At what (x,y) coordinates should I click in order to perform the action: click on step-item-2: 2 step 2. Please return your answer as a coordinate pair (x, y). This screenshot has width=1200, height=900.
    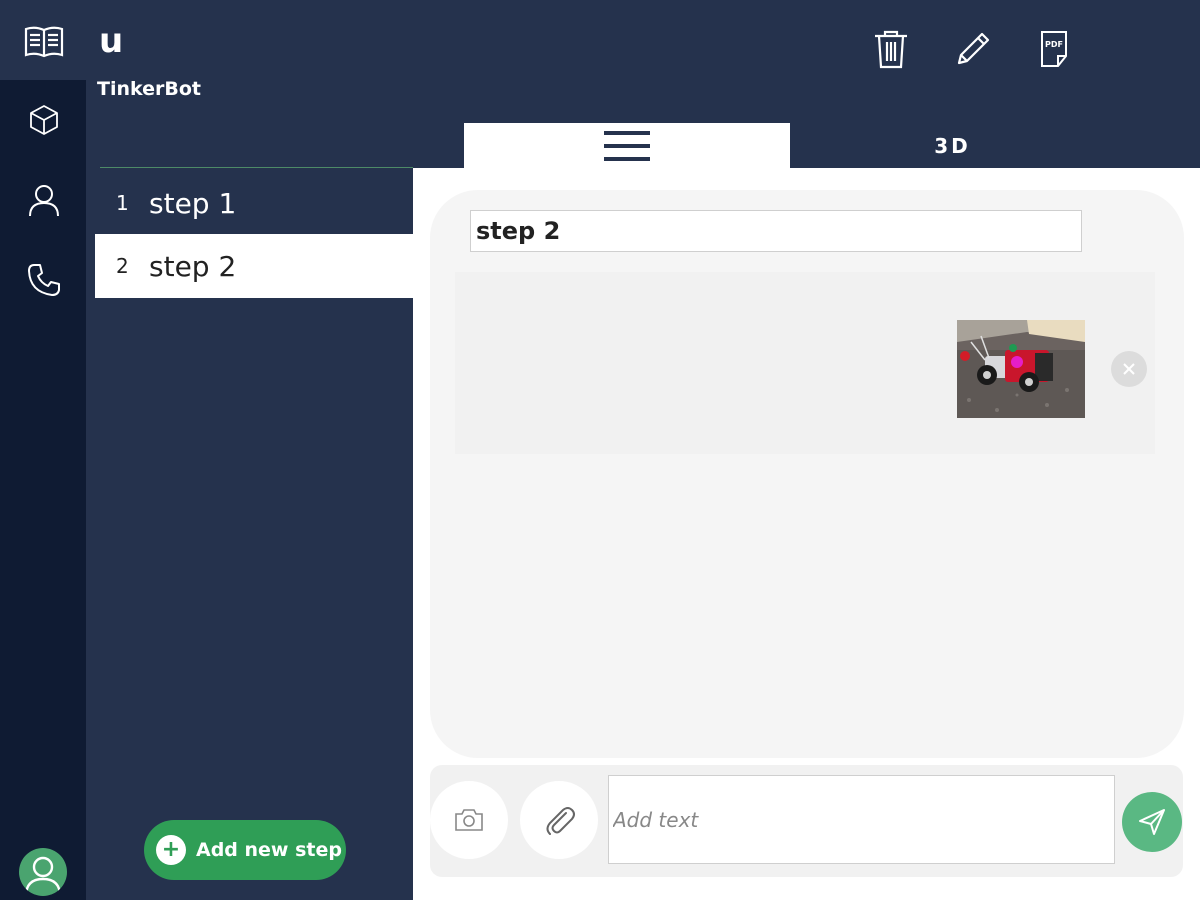
    Looking at the image, I should click on (254, 266).